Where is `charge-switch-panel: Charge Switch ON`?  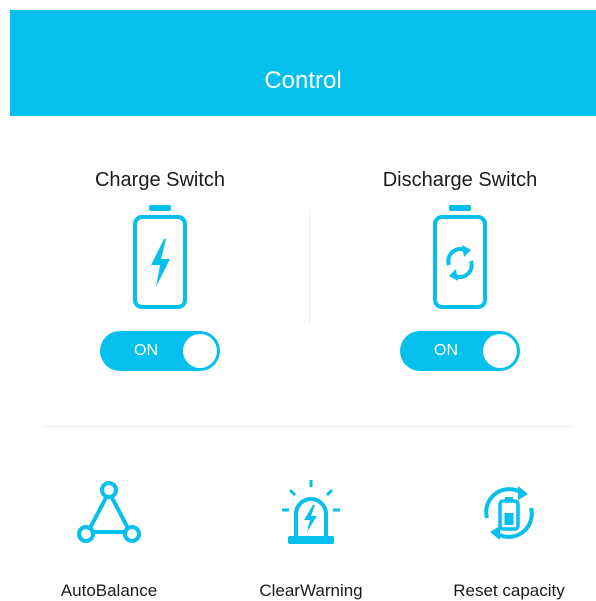
charge-switch-panel: Charge Switch ON is located at coordinates (160, 268).